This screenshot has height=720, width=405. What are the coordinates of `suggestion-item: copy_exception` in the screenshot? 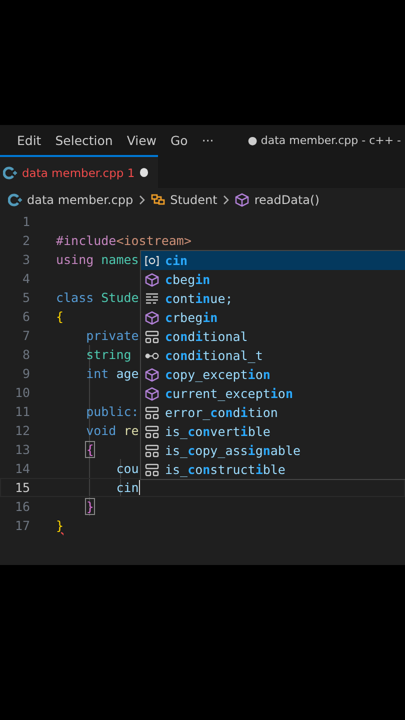 It's located at (273, 374).